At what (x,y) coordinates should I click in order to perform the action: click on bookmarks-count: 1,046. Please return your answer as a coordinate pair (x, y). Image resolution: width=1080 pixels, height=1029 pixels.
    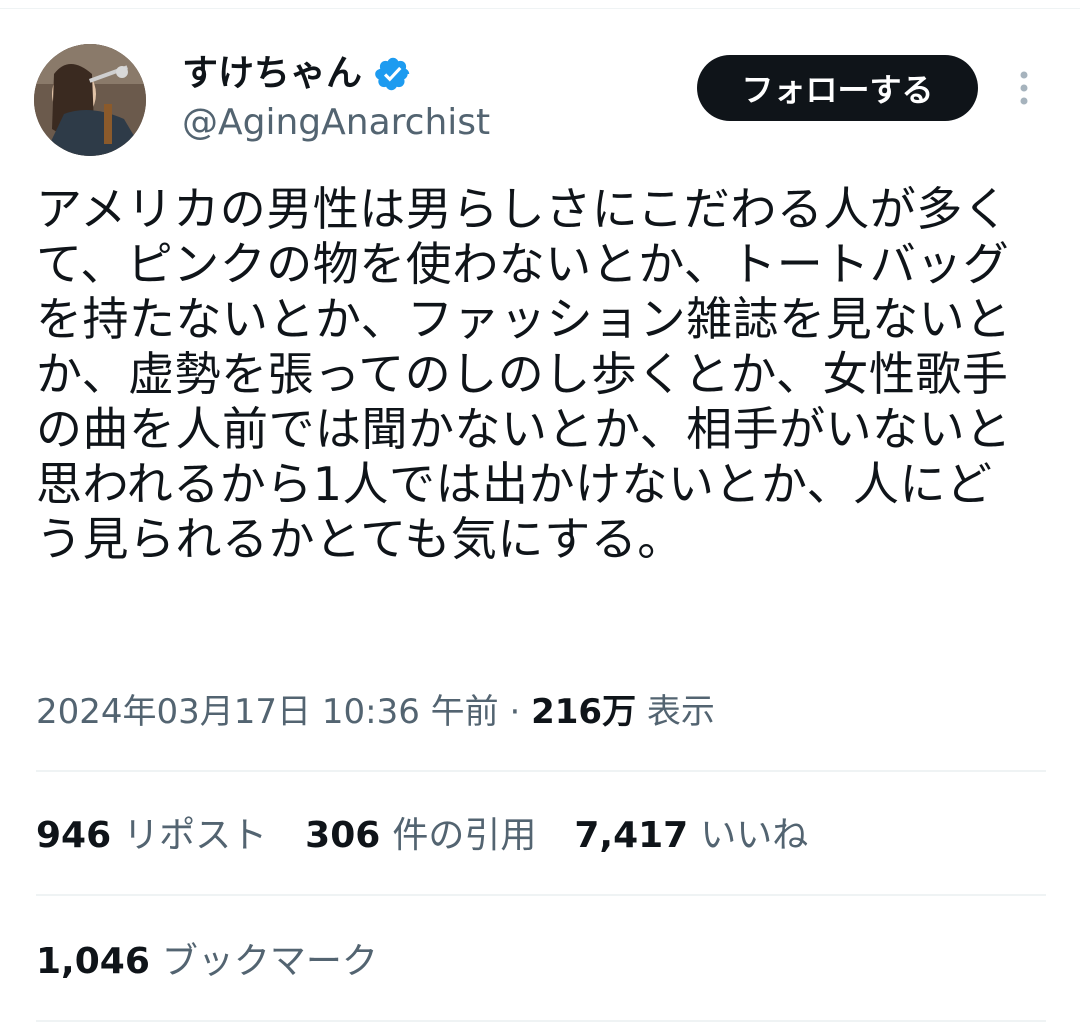
    Looking at the image, I should click on (93, 961).